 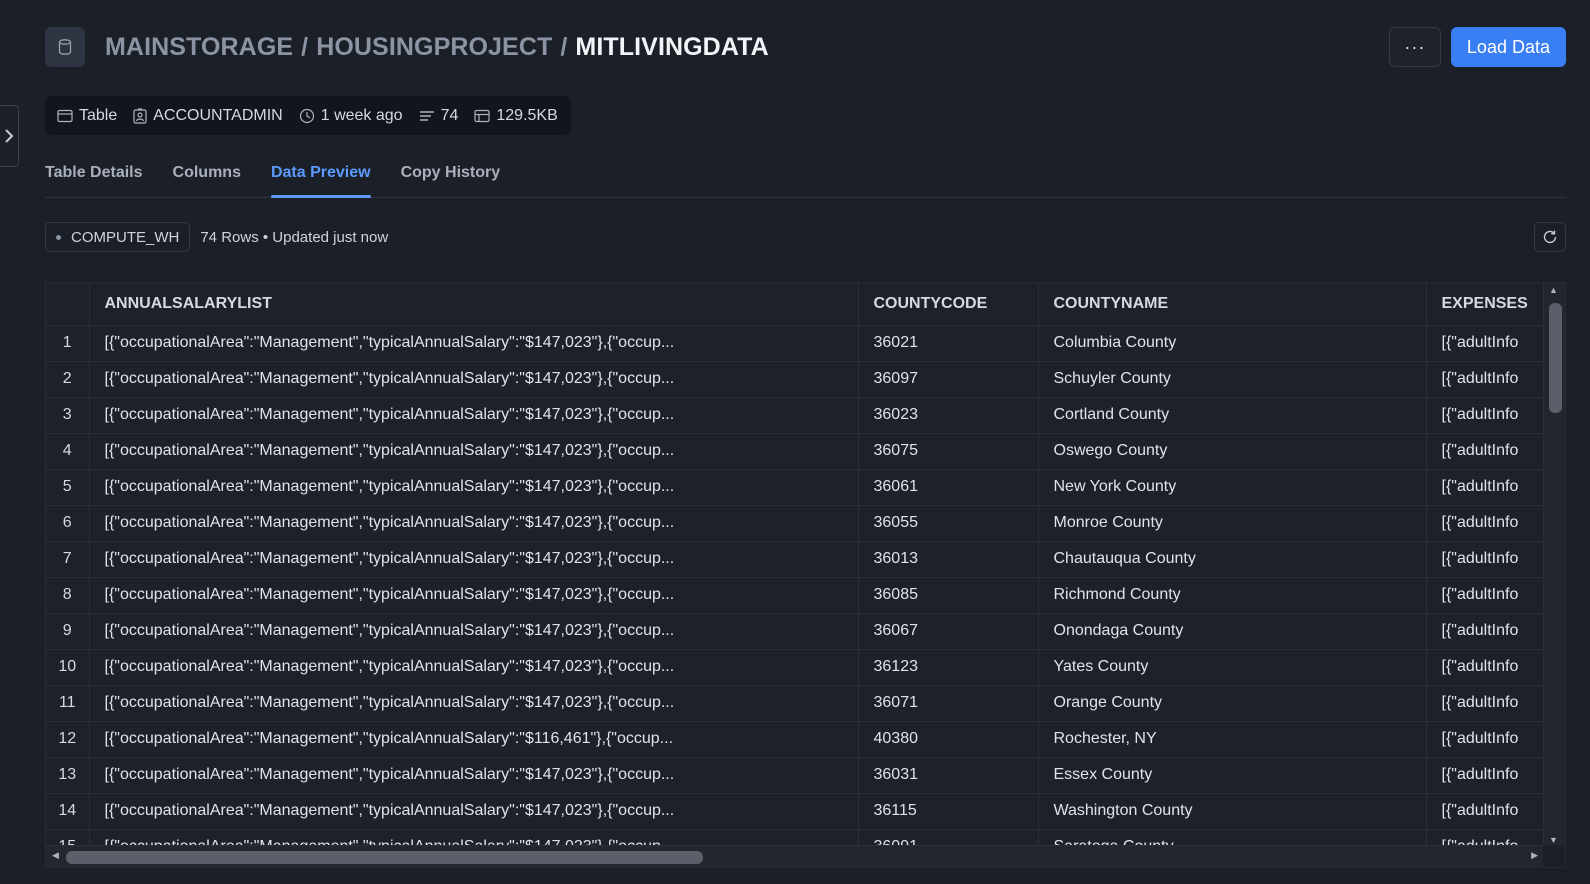 I want to click on load-data-button: Load Data, so click(x=1508, y=47).